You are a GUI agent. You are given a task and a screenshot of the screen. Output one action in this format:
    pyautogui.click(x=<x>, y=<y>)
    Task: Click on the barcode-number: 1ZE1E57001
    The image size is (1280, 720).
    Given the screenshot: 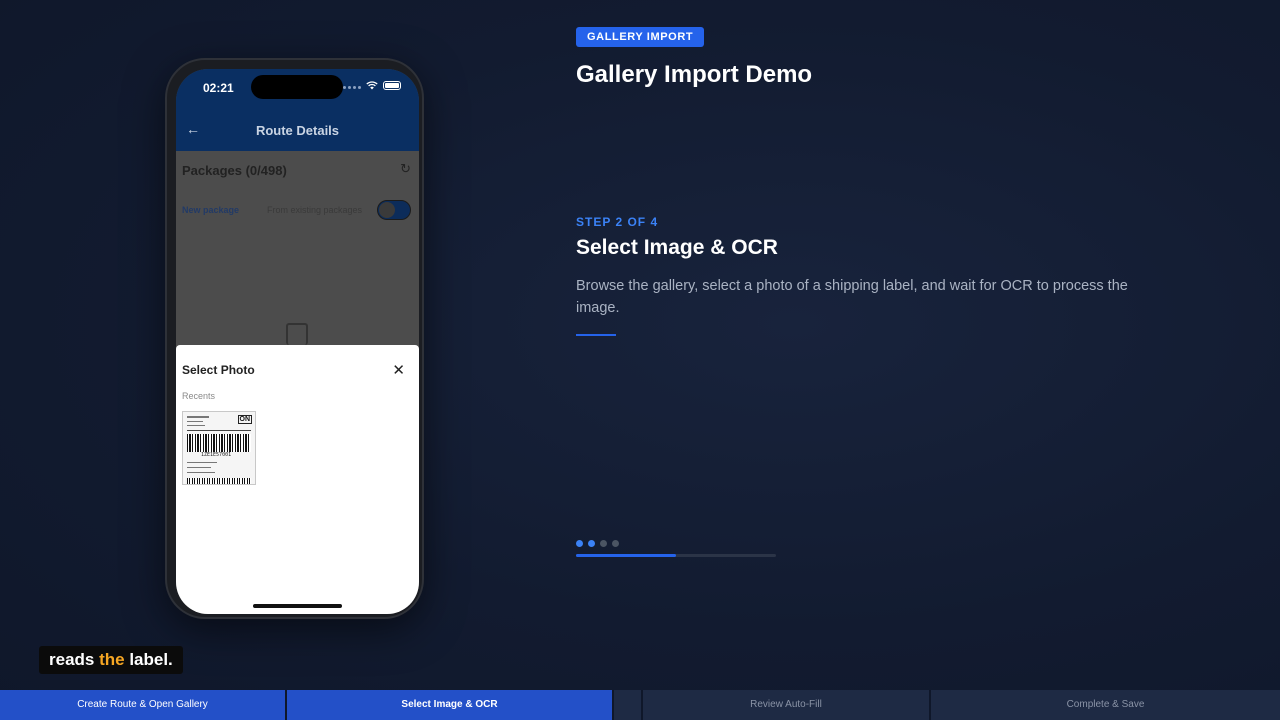 What is the action you would take?
    pyautogui.click(x=216, y=455)
    